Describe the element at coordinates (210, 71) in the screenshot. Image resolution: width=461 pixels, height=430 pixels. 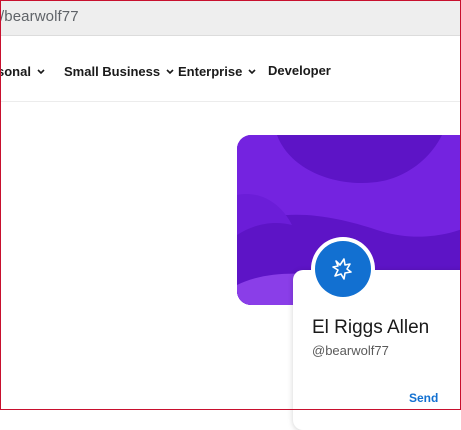
I see `nav-item-label: Enterprise` at that location.